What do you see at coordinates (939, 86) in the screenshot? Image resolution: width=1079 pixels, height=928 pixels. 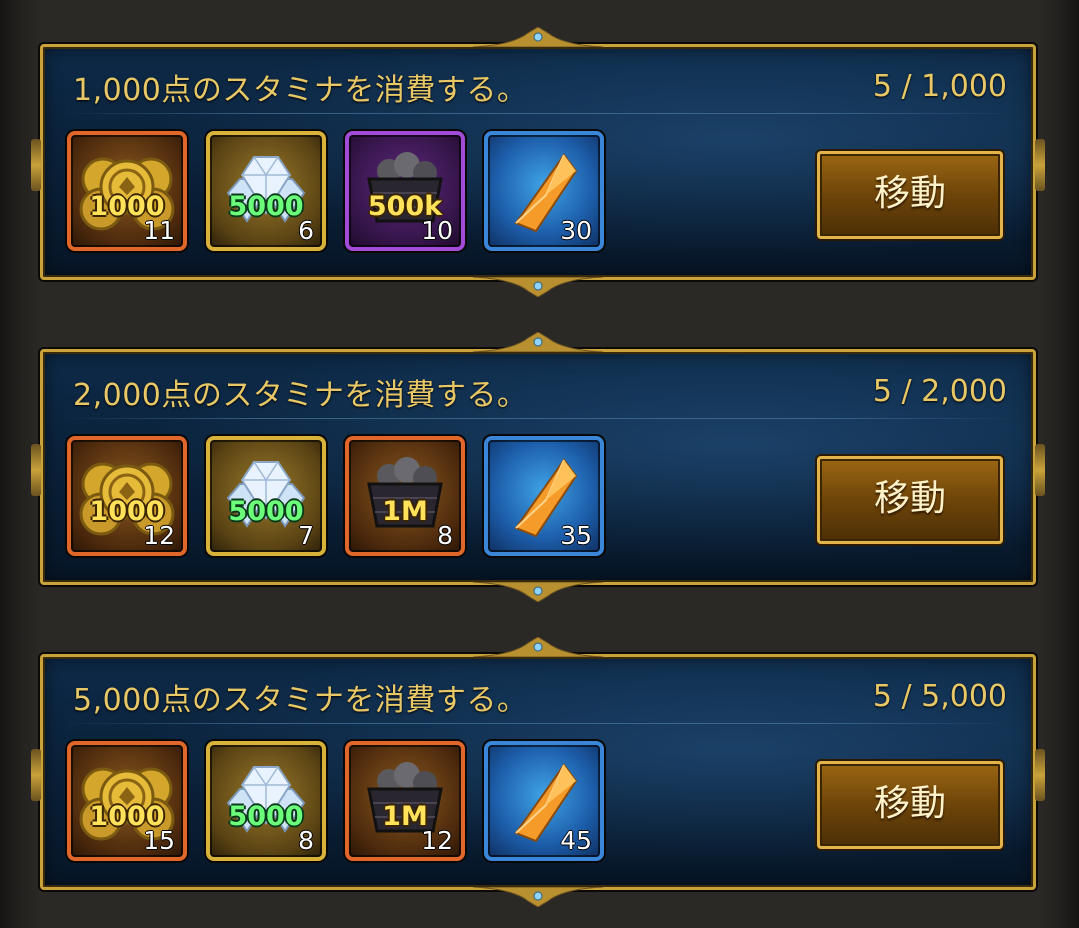 I see `quest-progress: 5 / 1,000` at bounding box center [939, 86].